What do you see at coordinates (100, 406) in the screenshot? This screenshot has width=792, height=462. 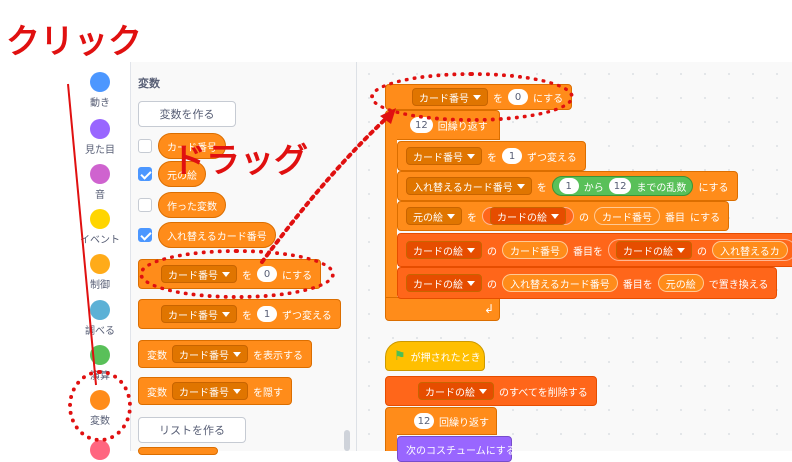 I see `click-highlight-ellipse` at bounding box center [100, 406].